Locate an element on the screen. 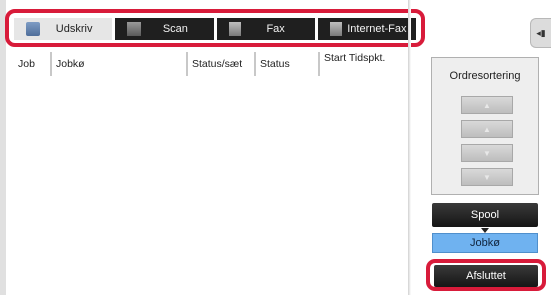  spool-button: Spool is located at coordinates (485, 215).